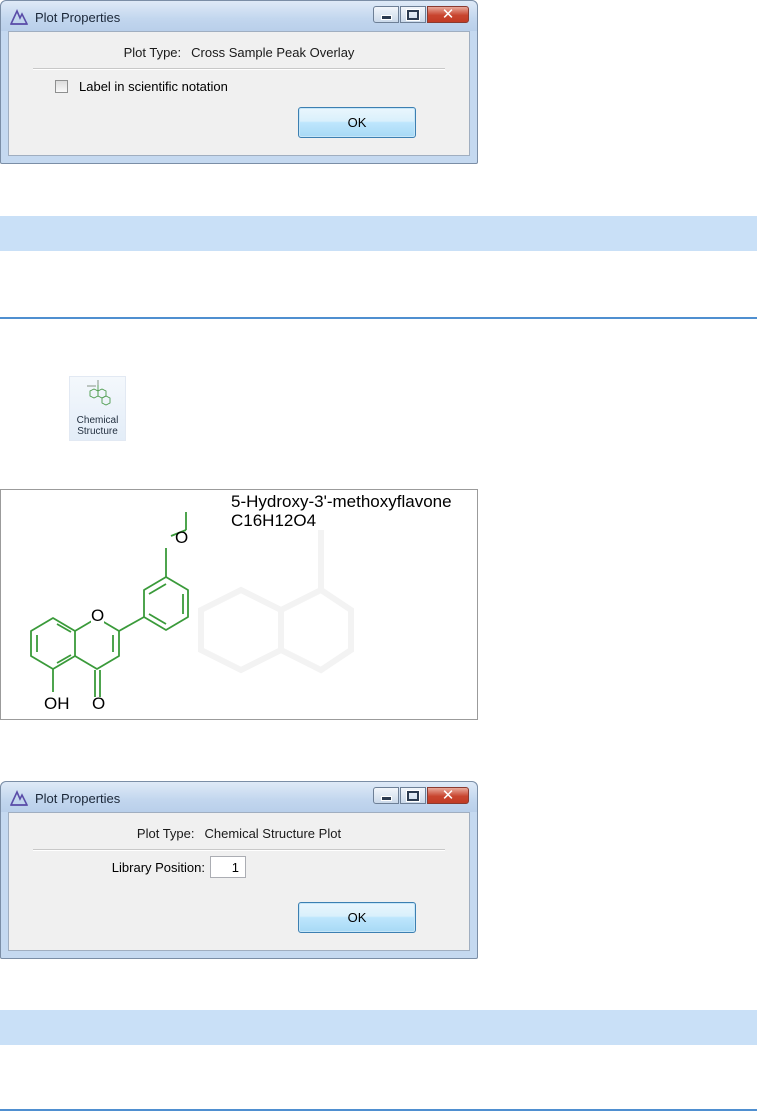 This screenshot has height=1112, width=757. I want to click on library-position-label: Library Position:, so click(158, 867).